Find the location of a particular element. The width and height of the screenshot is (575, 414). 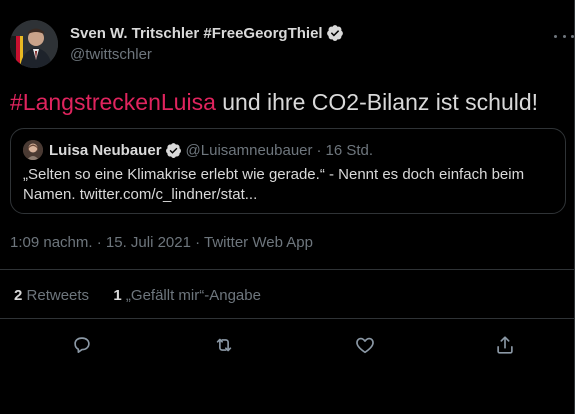

reply-icon is located at coordinates (82, 345).